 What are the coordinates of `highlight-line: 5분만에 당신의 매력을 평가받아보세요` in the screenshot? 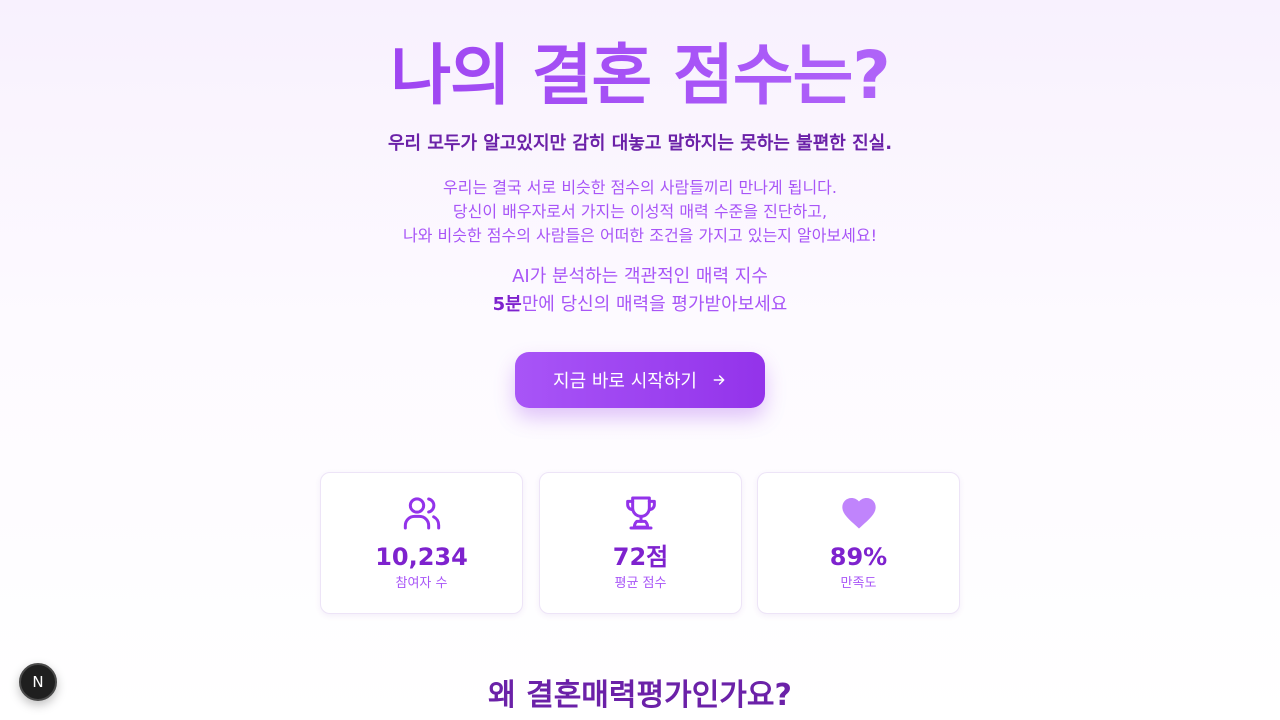 It's located at (640, 305).